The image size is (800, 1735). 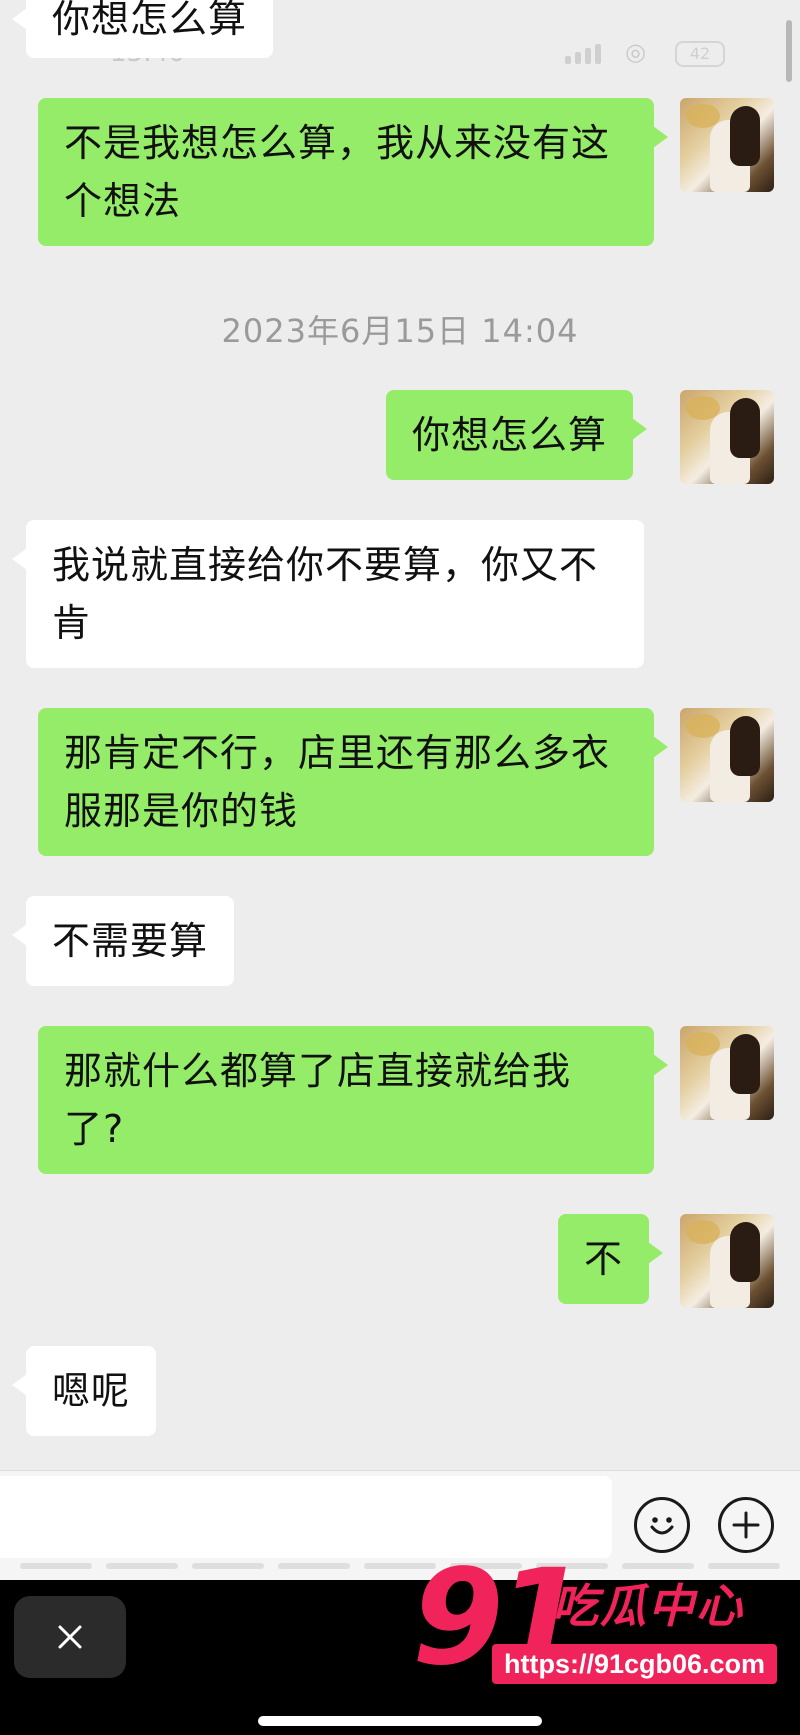 I want to click on plus-icon, so click(x=746, y=1525).